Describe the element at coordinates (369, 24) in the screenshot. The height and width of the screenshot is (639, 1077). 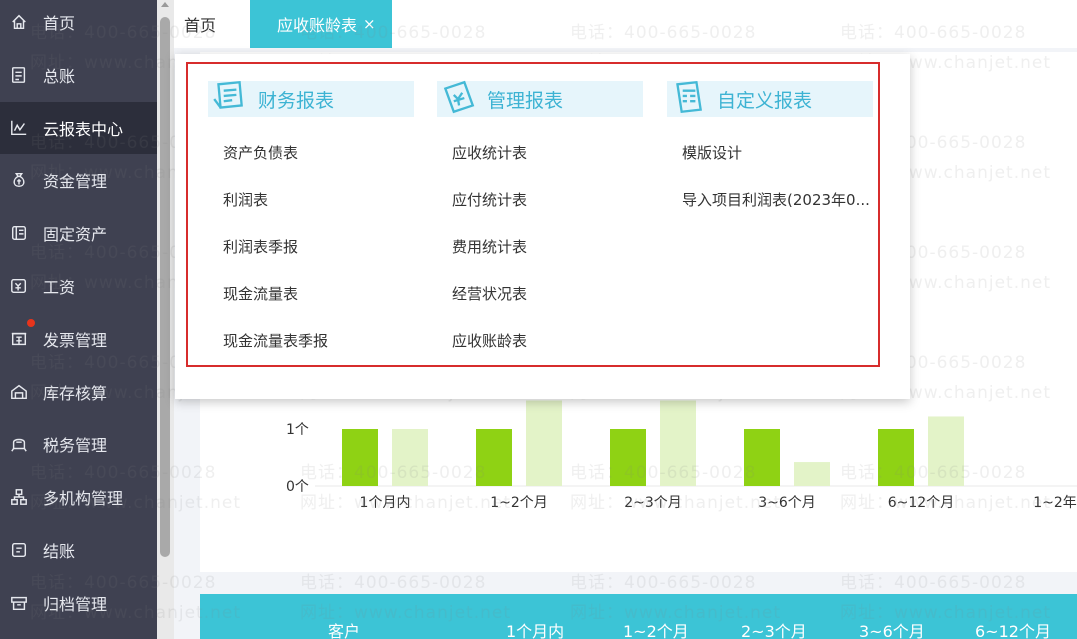
I see `close-icon: ×` at that location.